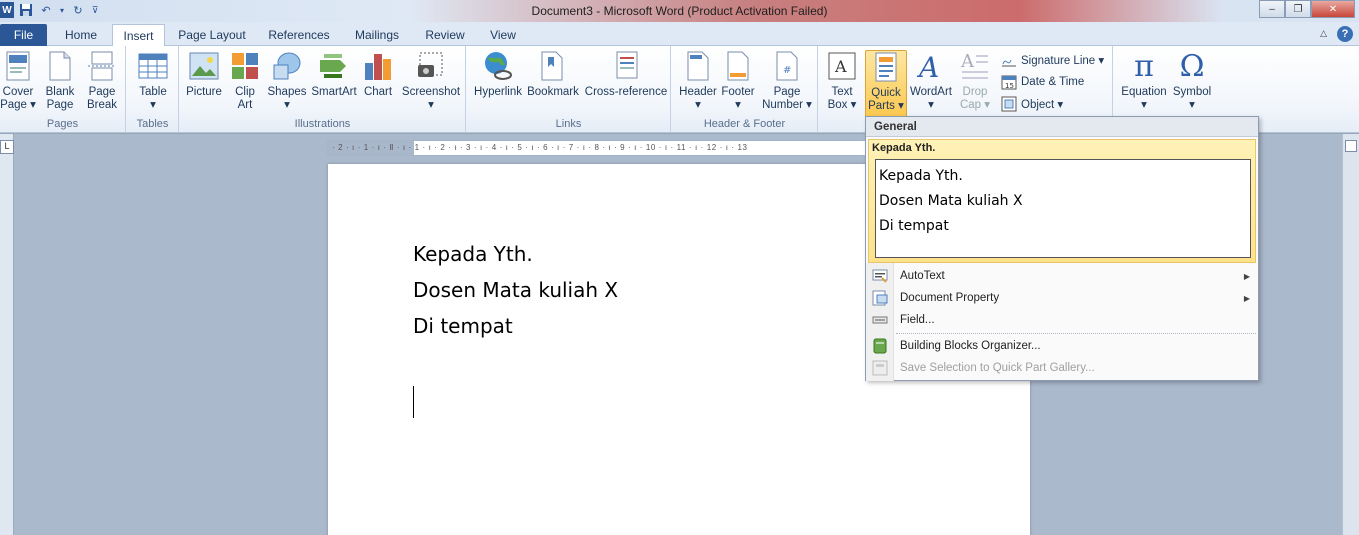 Image resolution: width=1359 pixels, height=535 pixels. I want to click on object-button: Object ▾, so click(1032, 104).